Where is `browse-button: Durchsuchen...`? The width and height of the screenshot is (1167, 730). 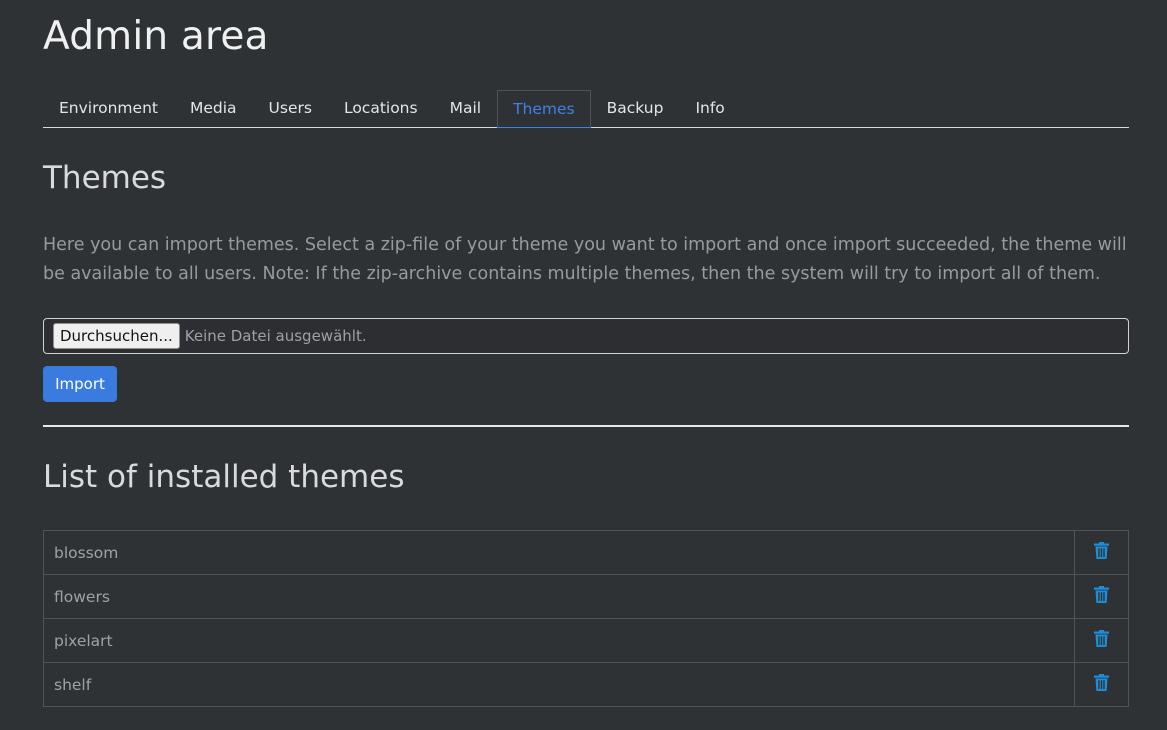 browse-button: Durchsuchen... is located at coordinates (116, 336).